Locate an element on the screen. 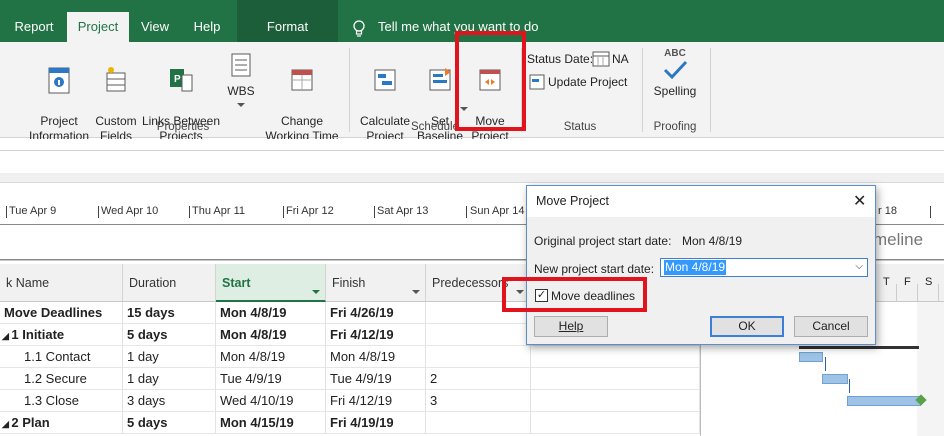  dialog-title: Move Project is located at coordinates (701, 201).